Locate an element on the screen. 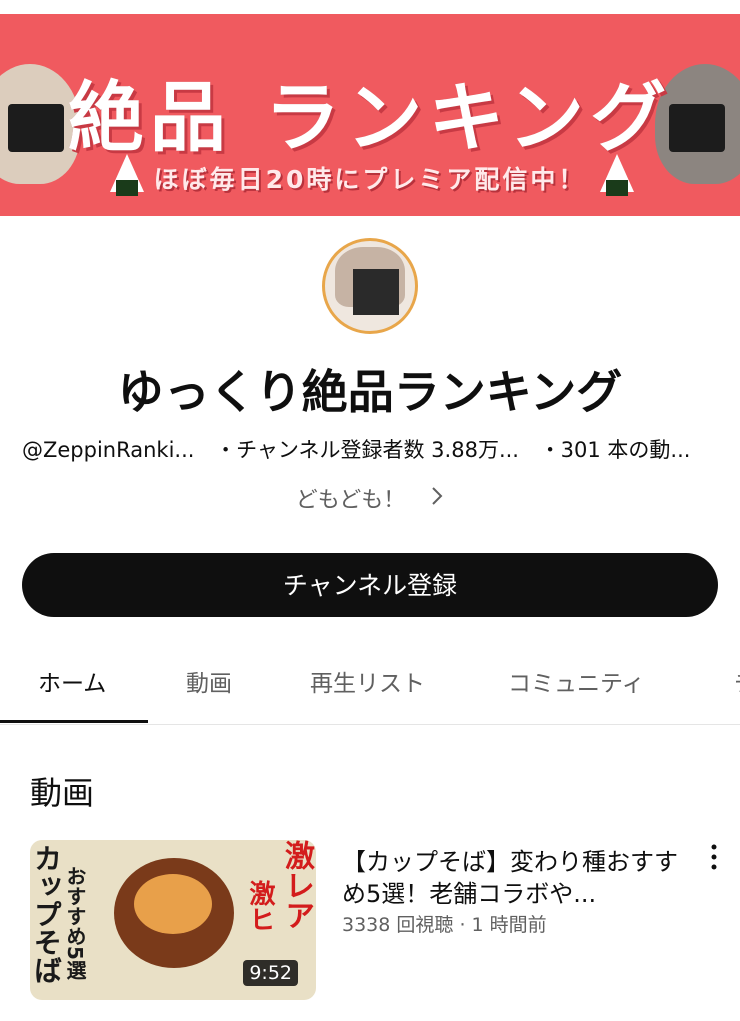  active-tab-indicator is located at coordinates (74, 721).